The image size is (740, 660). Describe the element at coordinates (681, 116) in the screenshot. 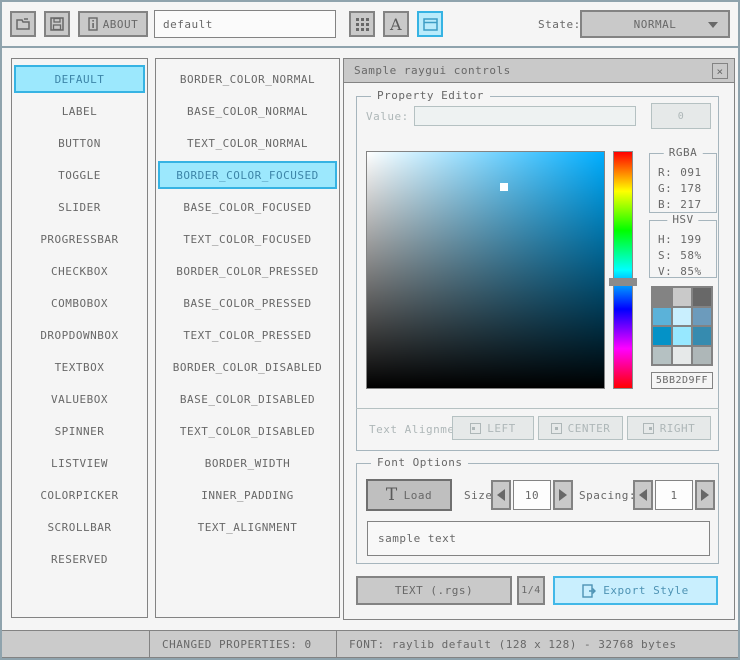

I see `value-apply-button: 0` at that location.